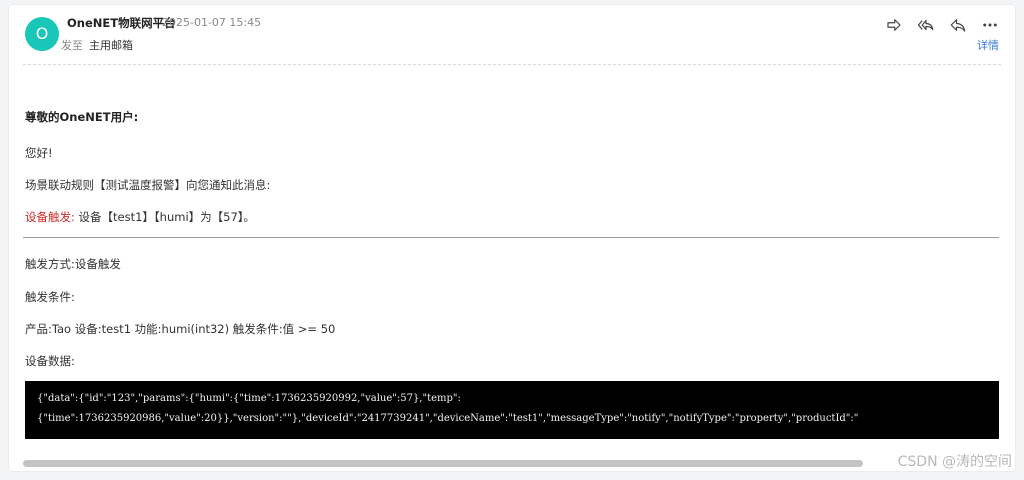 This screenshot has width=1024, height=480. I want to click on to-mailbox: 主用邮箱, so click(111, 45).